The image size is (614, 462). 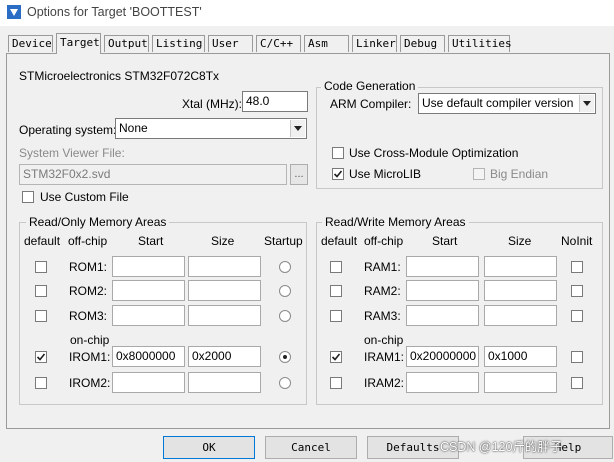 I want to click on ram1-size-input, so click(x=520, y=266).